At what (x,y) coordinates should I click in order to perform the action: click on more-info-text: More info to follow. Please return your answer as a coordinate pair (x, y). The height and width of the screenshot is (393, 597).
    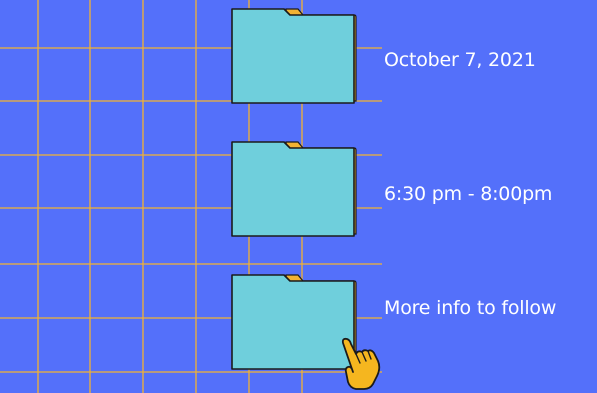
    Looking at the image, I should click on (470, 308).